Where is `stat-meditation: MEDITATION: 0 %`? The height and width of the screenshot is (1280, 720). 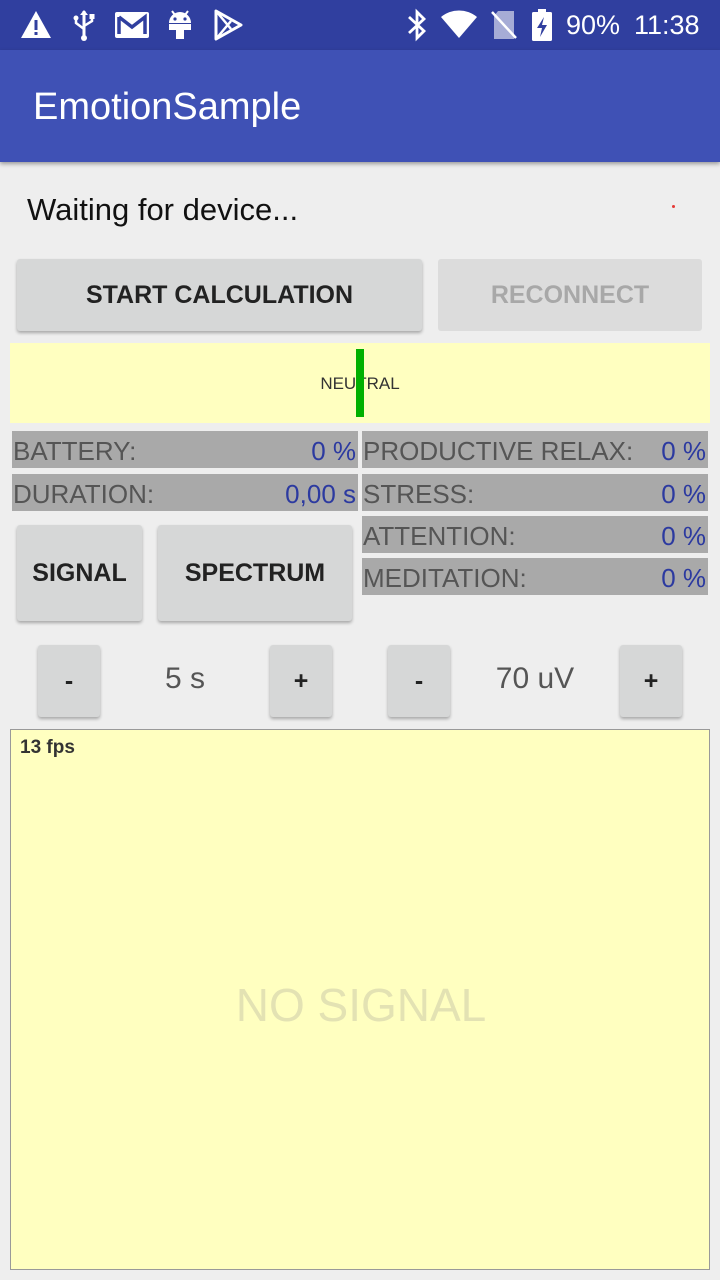 stat-meditation: MEDITATION: 0 % is located at coordinates (535, 576).